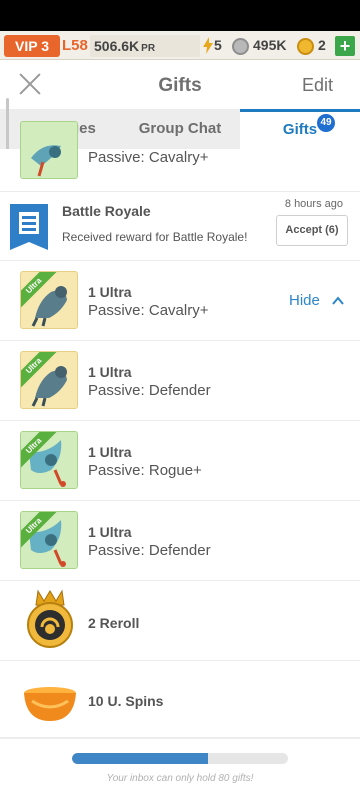 The width and height of the screenshot is (360, 800). Describe the element at coordinates (180, 699) in the screenshot. I see `list-item: 10 U. Spins` at that location.